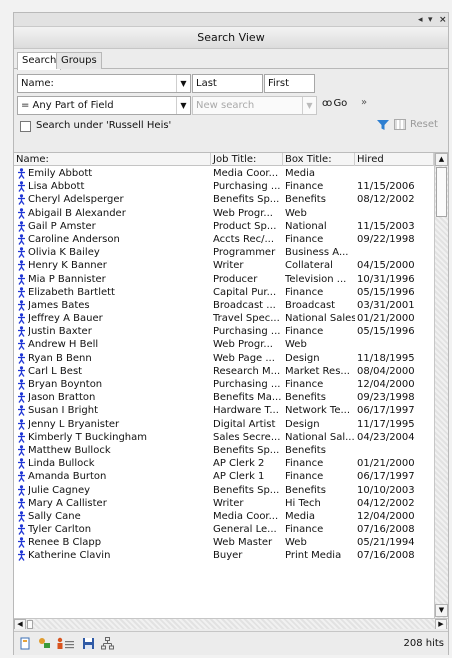  Describe the element at coordinates (224, 542) in the screenshot. I see `table-row: Renee B Clapp Web Master Web 05/21/1994` at that location.